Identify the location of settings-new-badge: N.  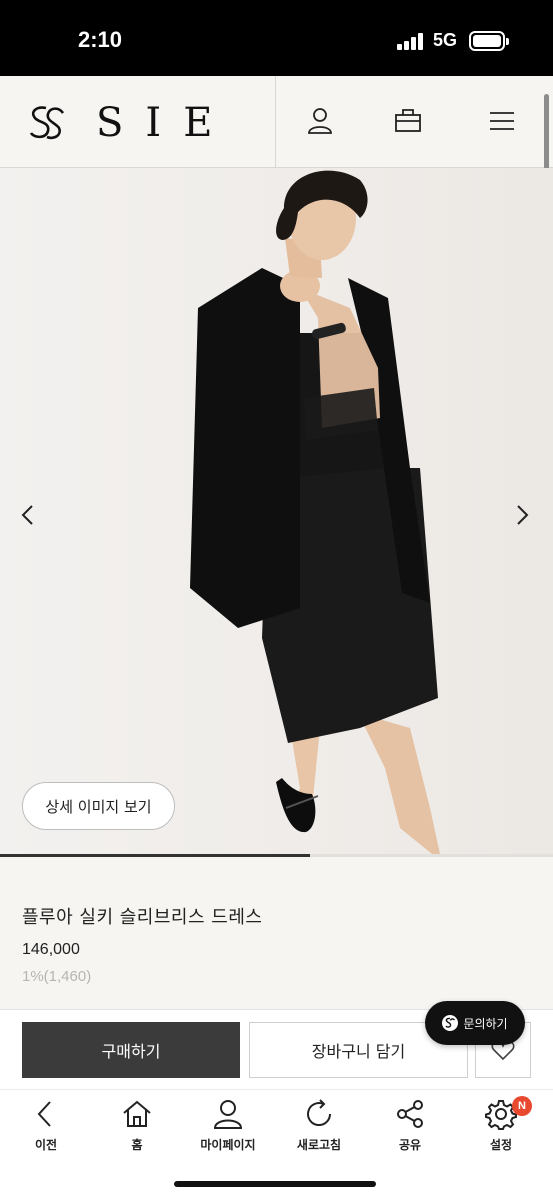
(522, 1106).